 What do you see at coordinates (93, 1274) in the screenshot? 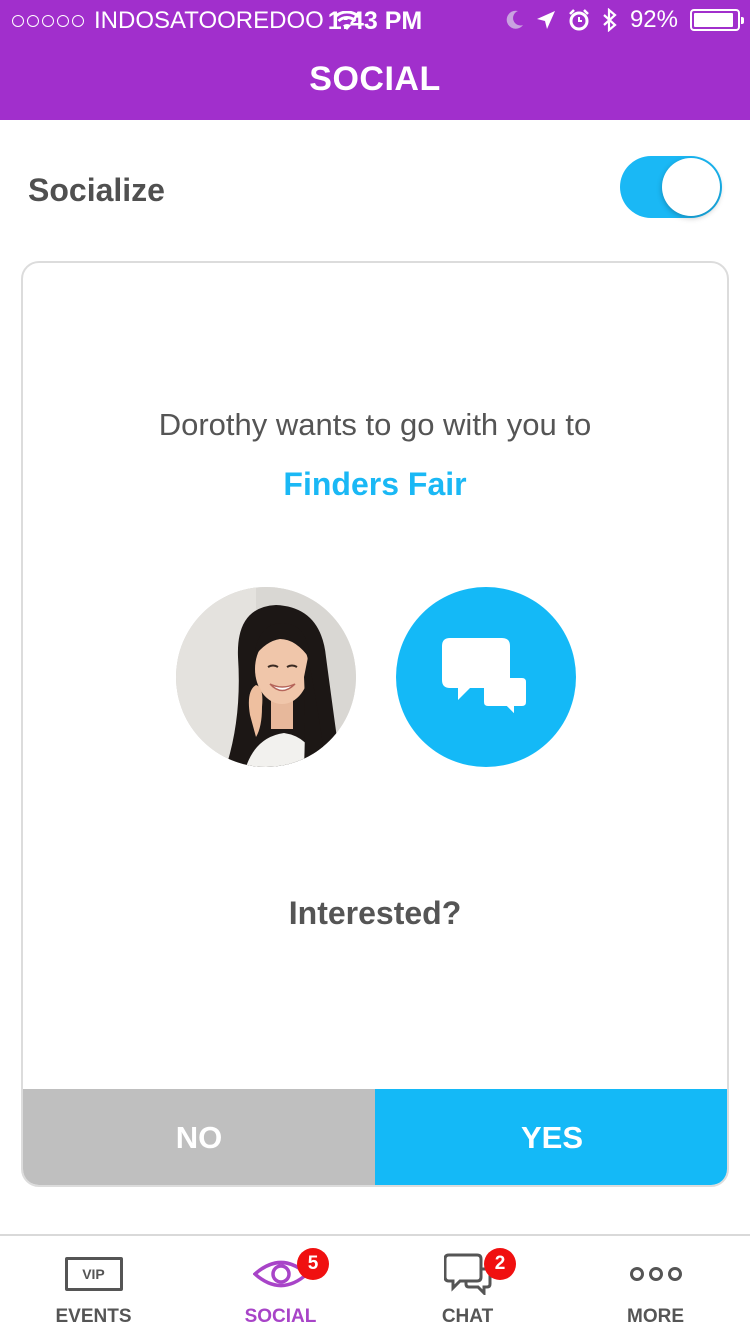
I see `vip-ticket-icon: VIP` at bounding box center [93, 1274].